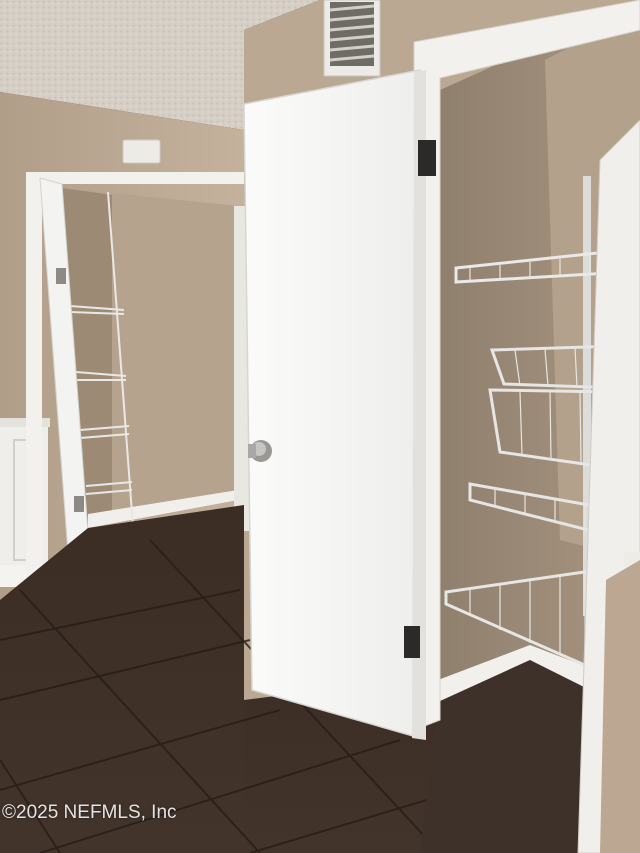  What do you see at coordinates (427, 158) in the screenshot?
I see `door-hinge-top` at bounding box center [427, 158].